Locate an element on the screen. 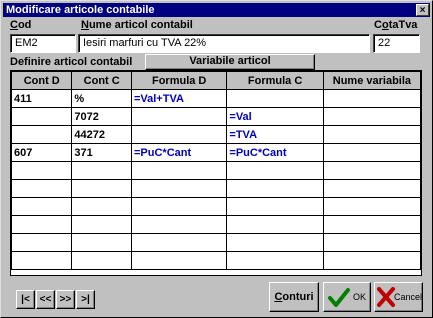 The width and height of the screenshot is (433, 318). checkmark-icon is located at coordinates (339, 297).